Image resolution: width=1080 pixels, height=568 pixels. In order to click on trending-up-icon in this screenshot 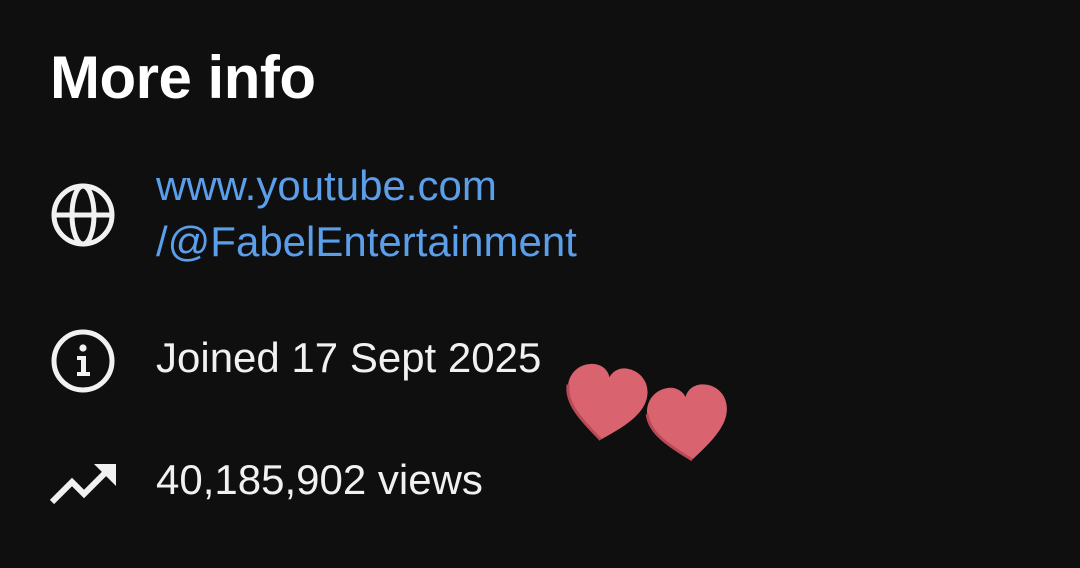, I will do `click(83, 485)`.